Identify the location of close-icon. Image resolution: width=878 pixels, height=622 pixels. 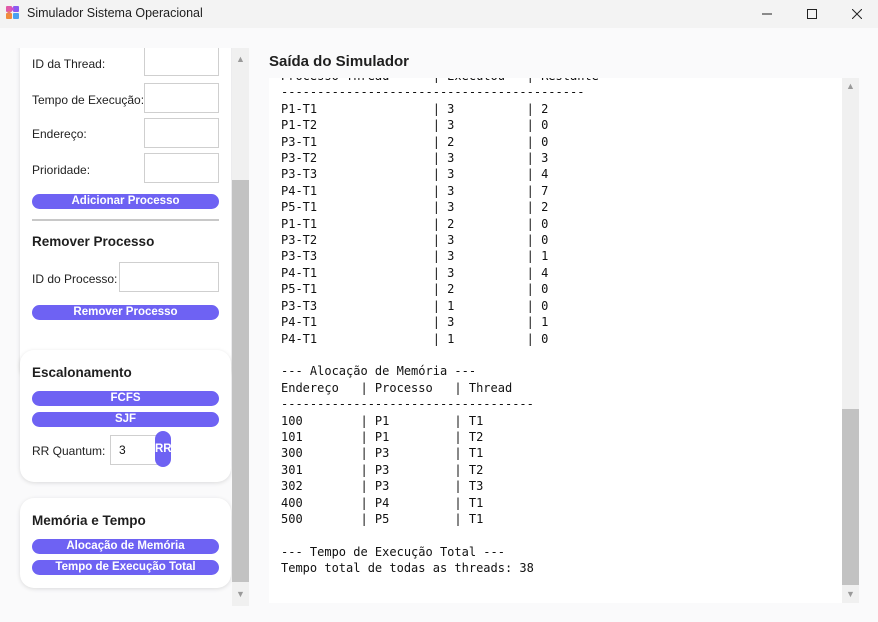
(857, 14).